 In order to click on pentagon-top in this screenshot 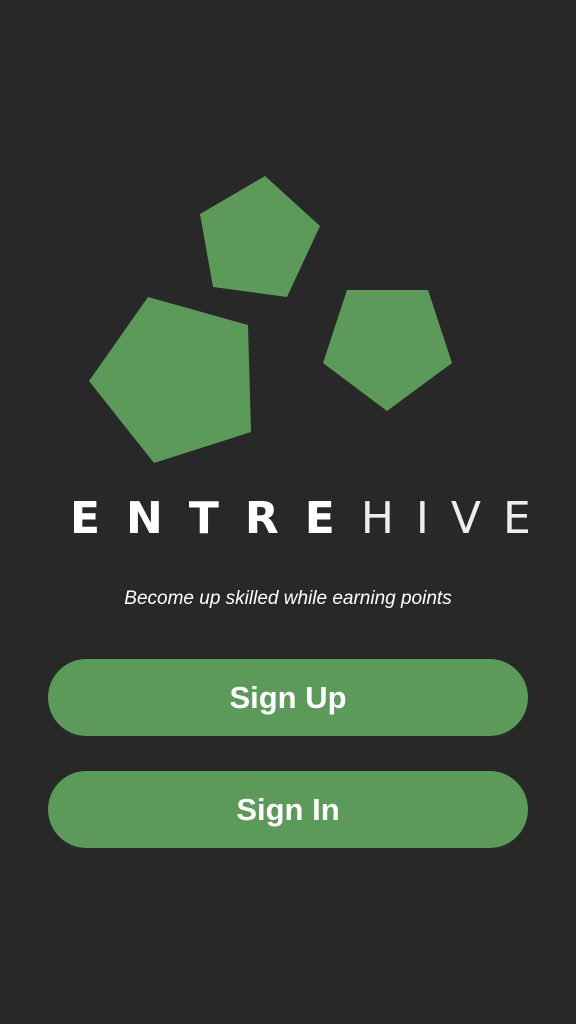, I will do `click(260, 236)`.